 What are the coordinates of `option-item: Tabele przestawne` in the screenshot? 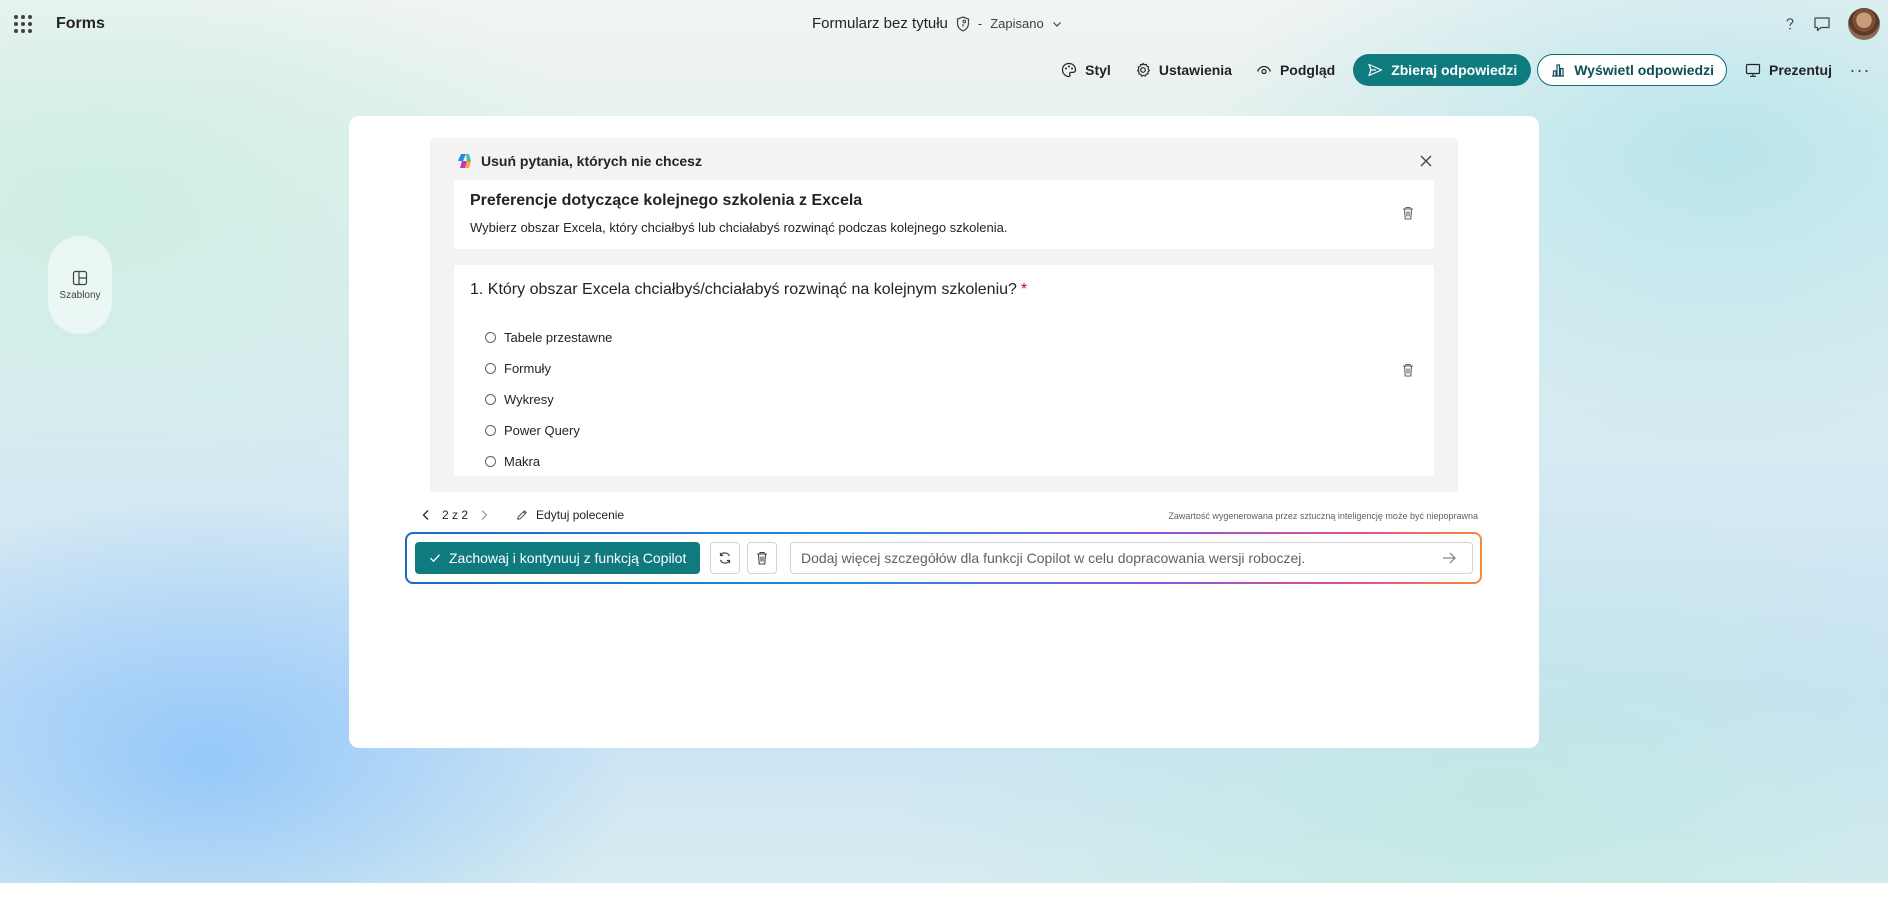 It's located at (548, 337).